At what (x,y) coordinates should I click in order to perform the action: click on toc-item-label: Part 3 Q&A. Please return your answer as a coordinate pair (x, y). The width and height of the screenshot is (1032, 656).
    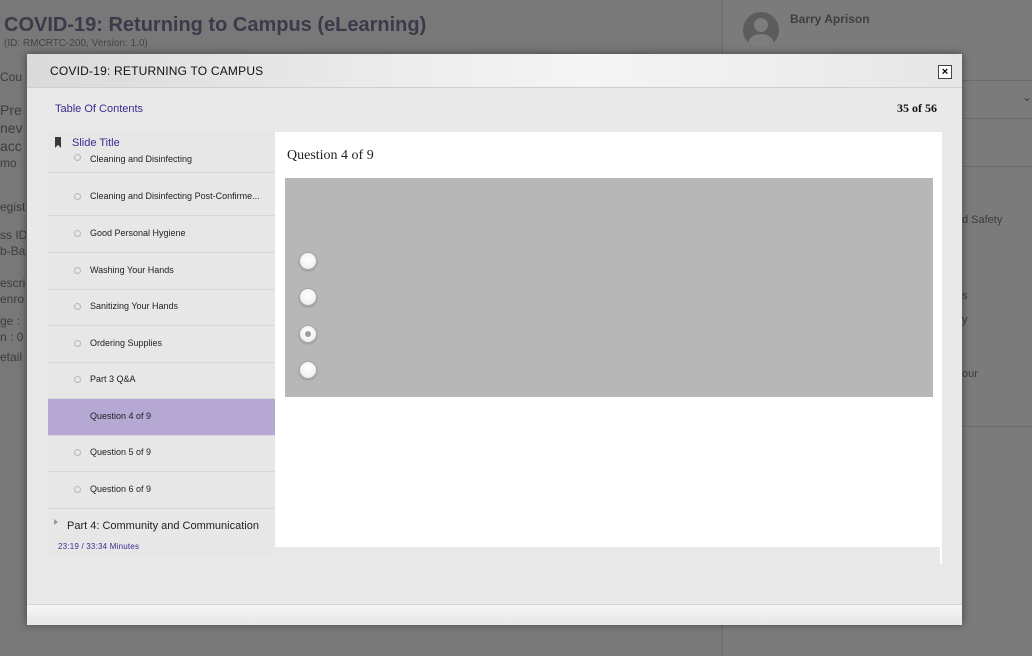
    Looking at the image, I should click on (113, 379).